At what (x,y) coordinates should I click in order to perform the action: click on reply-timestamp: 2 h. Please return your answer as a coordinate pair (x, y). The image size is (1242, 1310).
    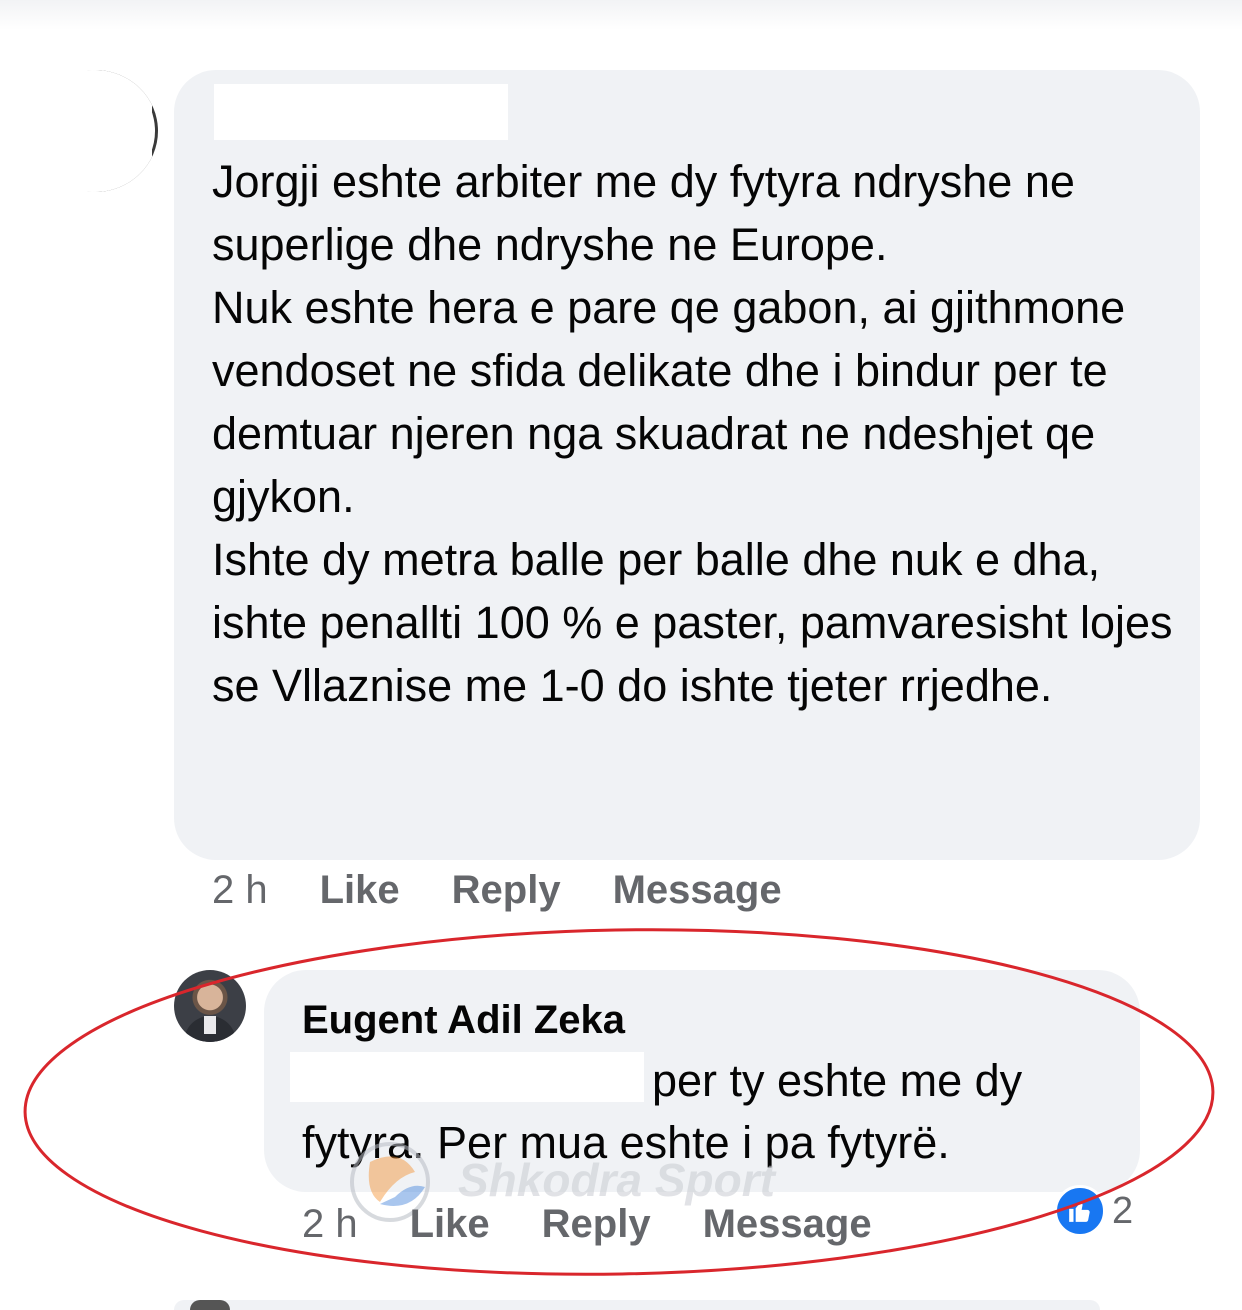
    Looking at the image, I should click on (330, 1224).